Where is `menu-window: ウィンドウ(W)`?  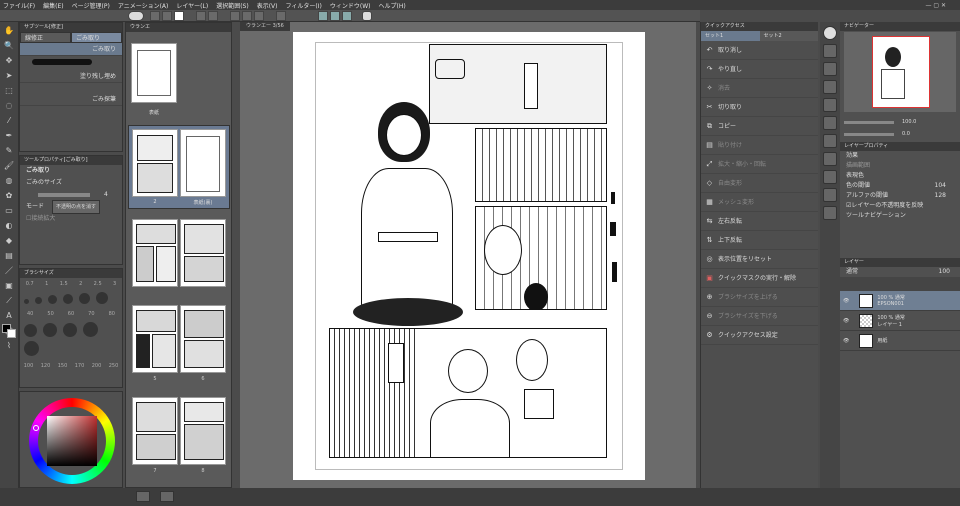
menu-window: ウィンドウ(W) is located at coordinates (350, 5).